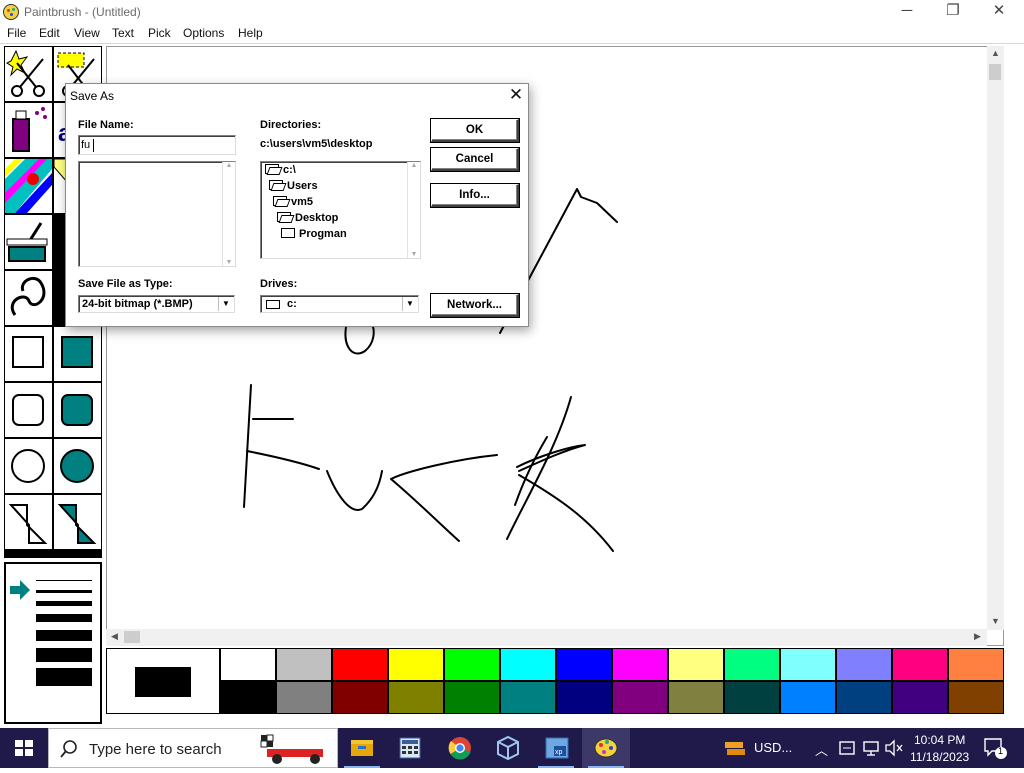 The image size is (1024, 773). I want to click on menu-view: View, so click(87, 33).